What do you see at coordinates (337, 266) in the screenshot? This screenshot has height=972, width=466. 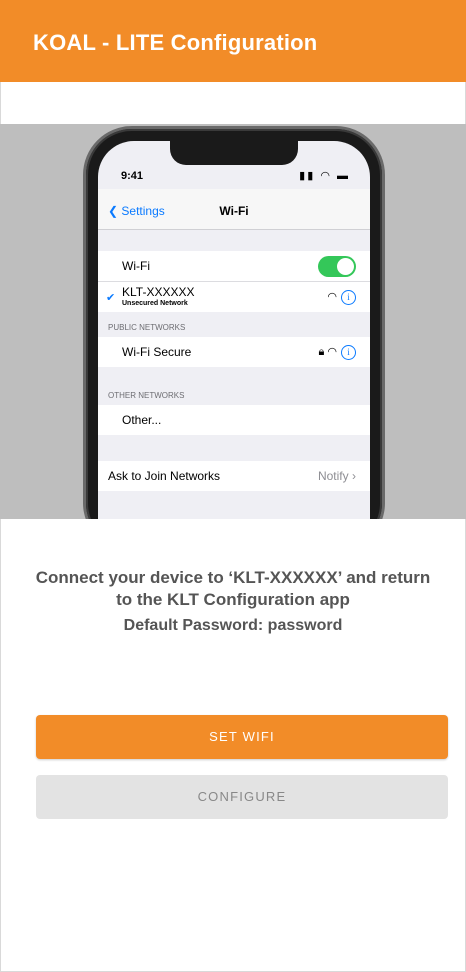 I see `wifi-toggle` at bounding box center [337, 266].